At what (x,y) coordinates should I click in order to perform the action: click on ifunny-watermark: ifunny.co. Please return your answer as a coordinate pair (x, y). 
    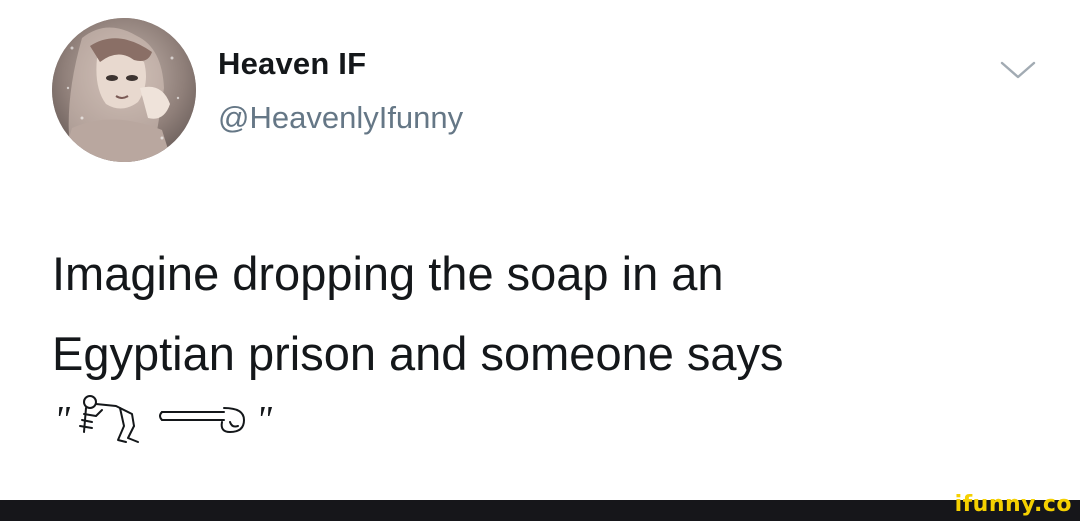
    Looking at the image, I should click on (1013, 504).